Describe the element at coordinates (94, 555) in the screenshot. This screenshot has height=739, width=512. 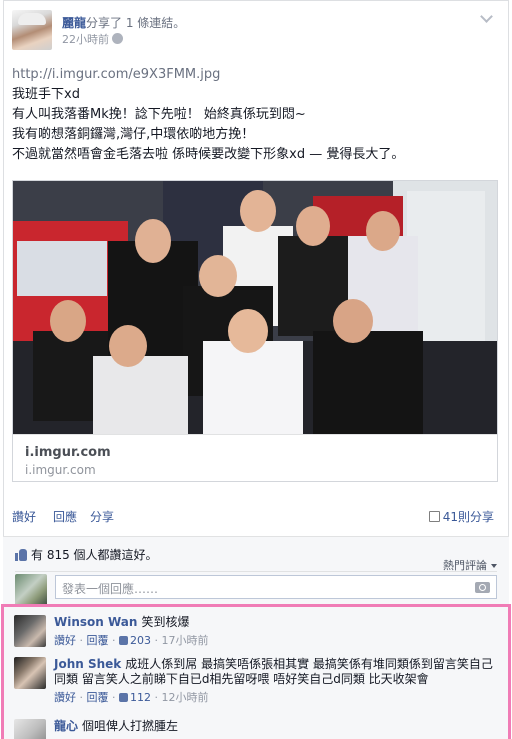
I see `likes-summary: 有 815 個人都讚這好。` at that location.